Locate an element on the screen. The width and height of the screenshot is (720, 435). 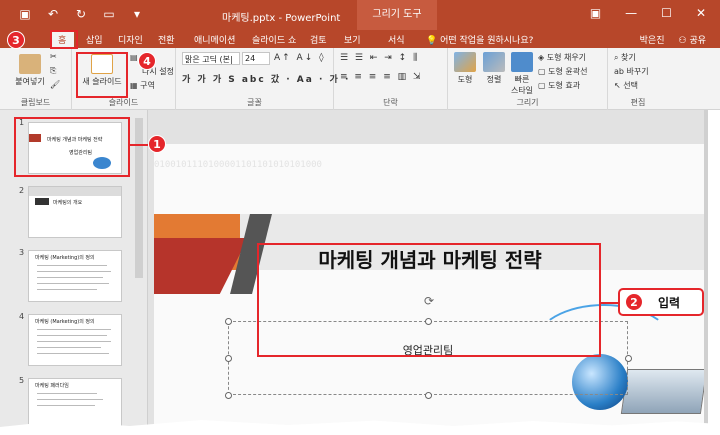
step-badge-3: 3 is located at coordinates (16, 40).